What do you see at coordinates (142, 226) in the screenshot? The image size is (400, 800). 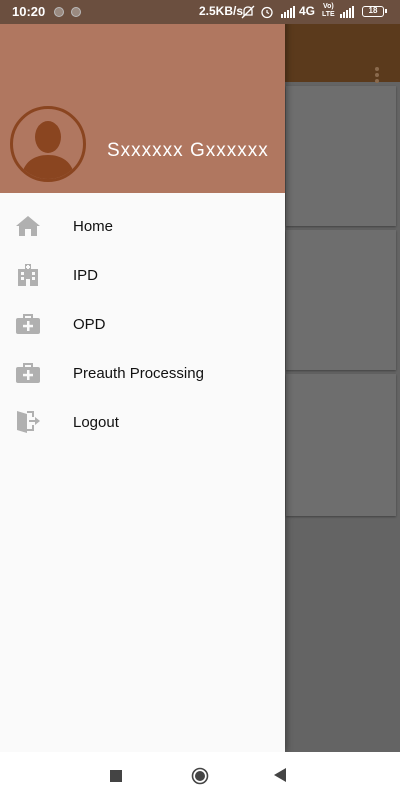 I see `menu-item-home: Home` at bounding box center [142, 226].